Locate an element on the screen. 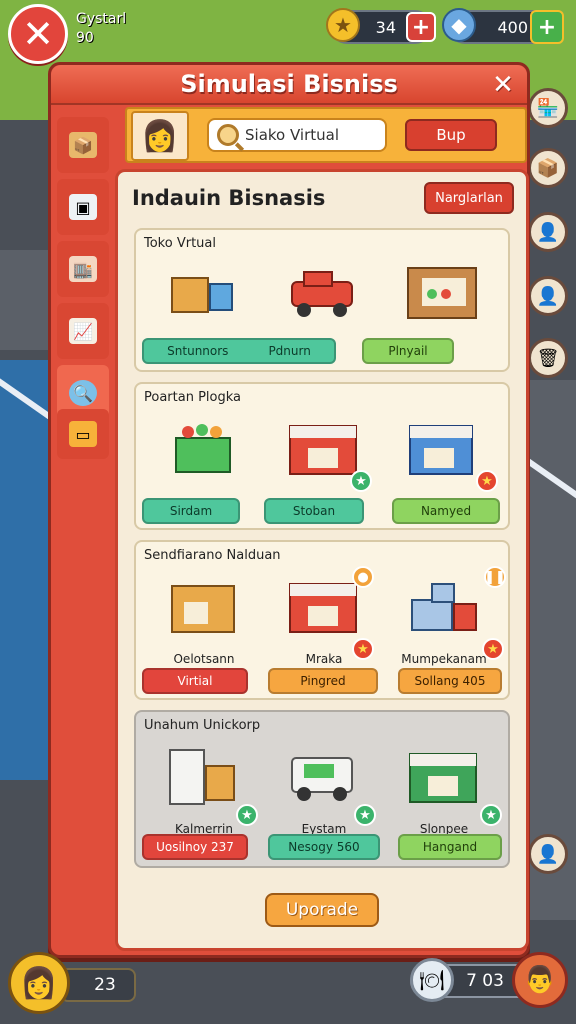 The image size is (576, 1024). gem-icon: ◆ is located at coordinates (459, 25).